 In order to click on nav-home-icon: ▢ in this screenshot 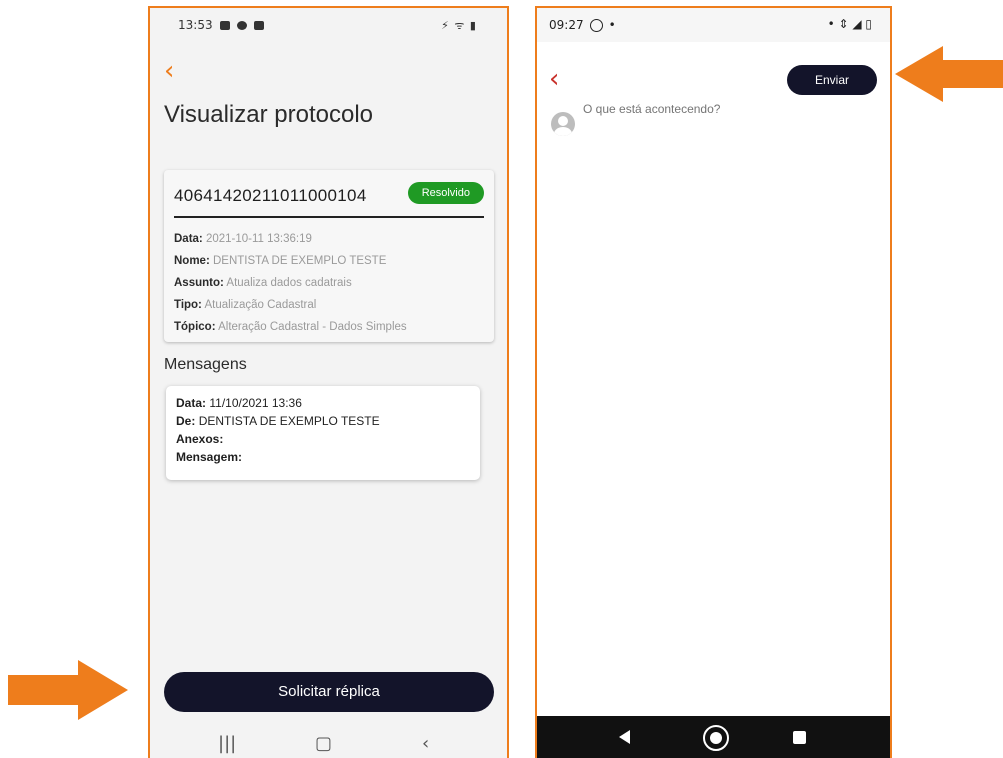, I will do `click(323, 743)`.